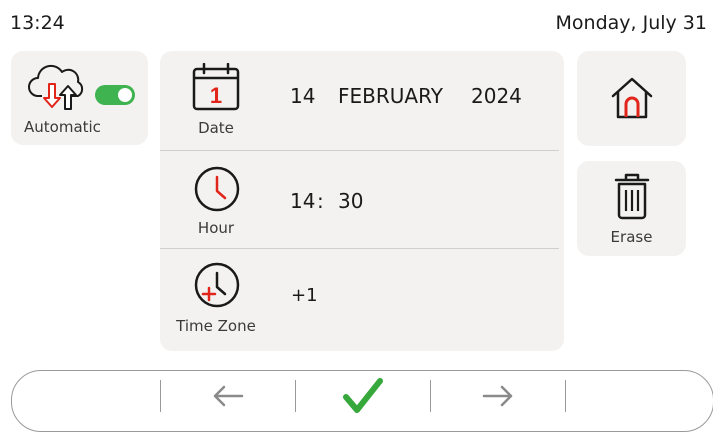 This screenshot has width=713, height=432. I want to click on date-month: FEBRUARY, so click(390, 96).